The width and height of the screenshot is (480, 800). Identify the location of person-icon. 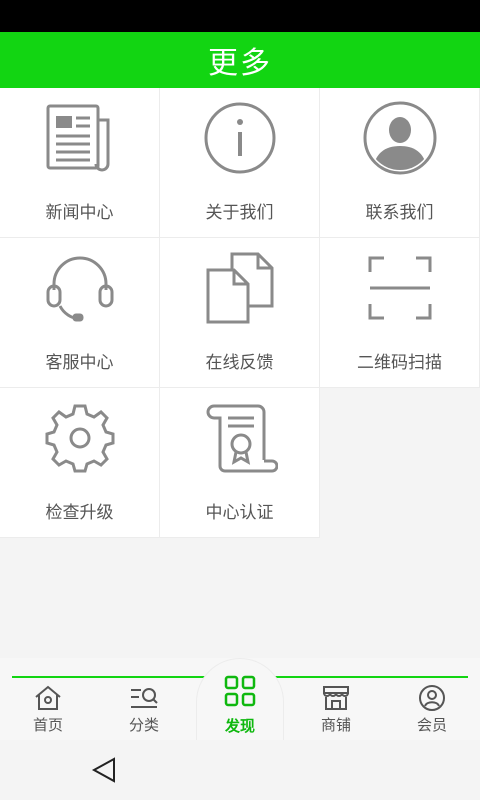
(400, 138).